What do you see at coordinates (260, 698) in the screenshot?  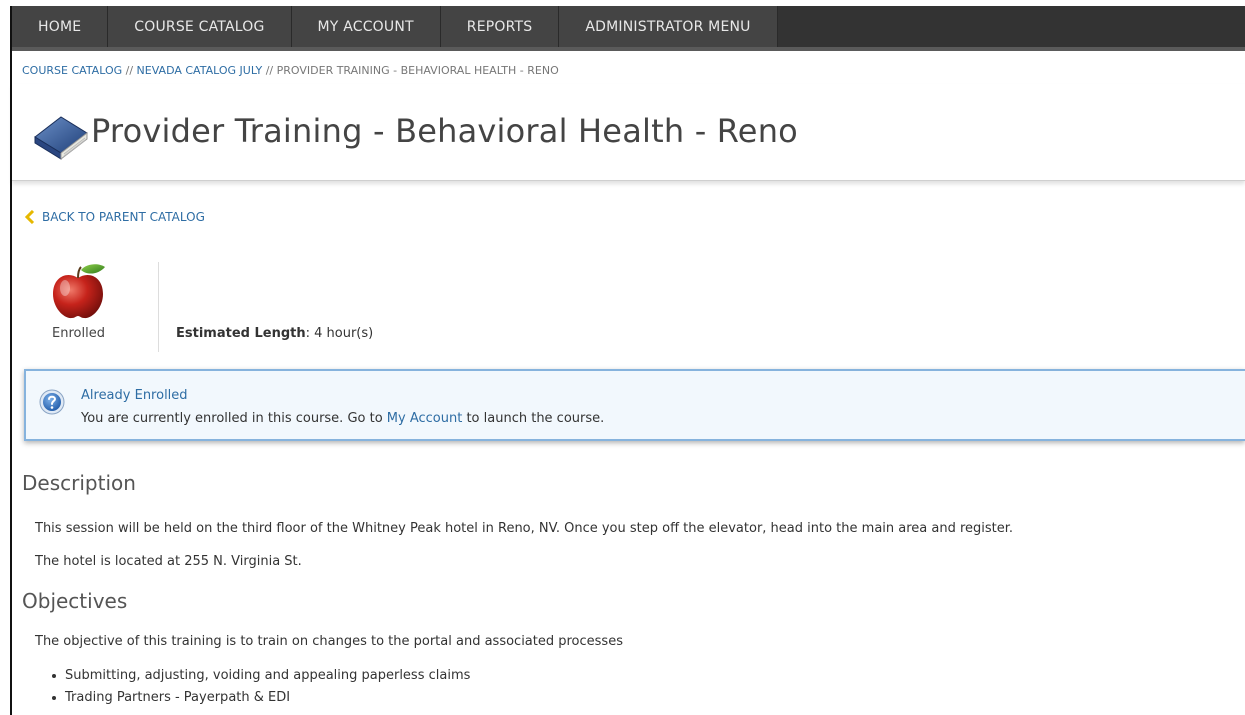 I see `list-item: Trading Partners - Payerpath & EDI` at bounding box center [260, 698].